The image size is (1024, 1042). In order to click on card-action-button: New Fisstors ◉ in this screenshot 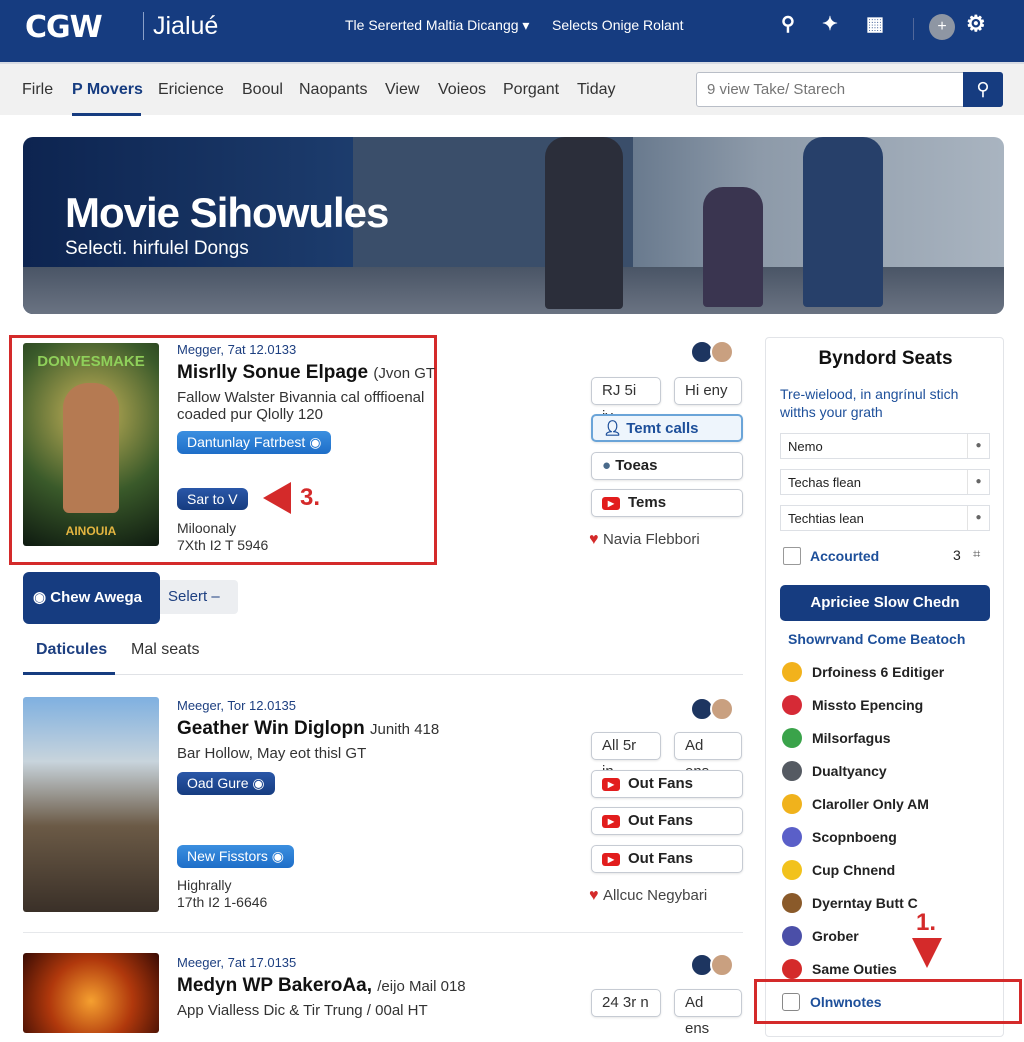, I will do `click(236, 856)`.